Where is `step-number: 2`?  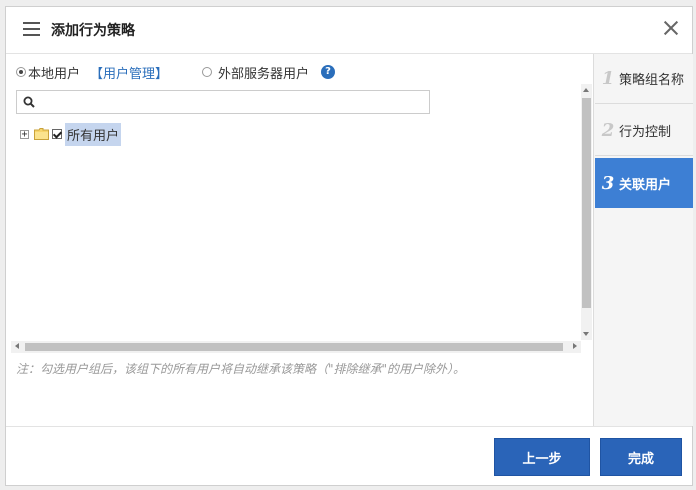 step-number: 2 is located at coordinates (608, 130).